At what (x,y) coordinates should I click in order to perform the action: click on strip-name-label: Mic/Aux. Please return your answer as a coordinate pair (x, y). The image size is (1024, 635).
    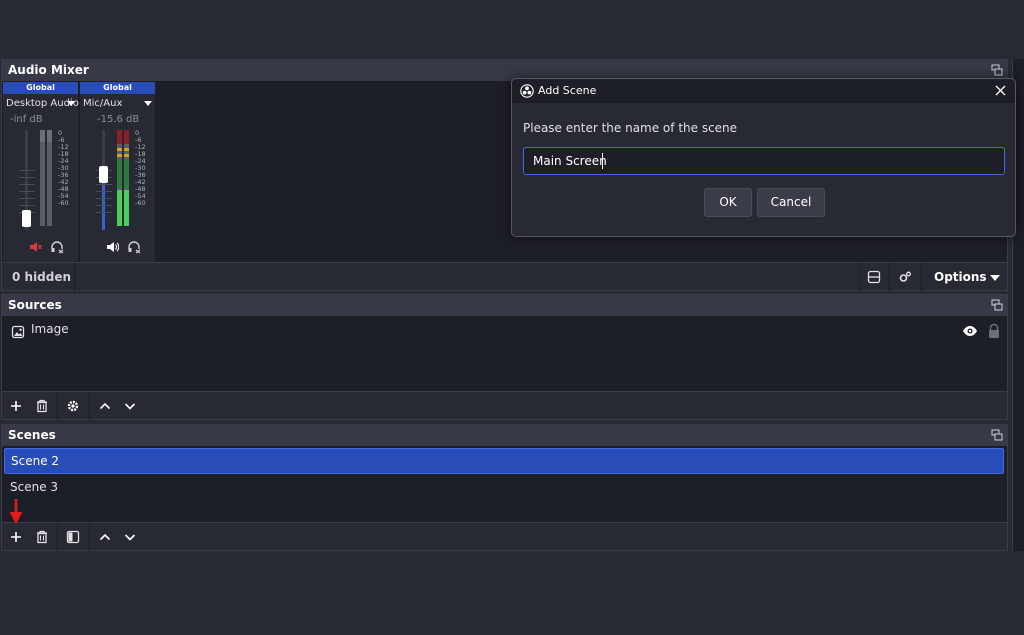
    Looking at the image, I should click on (103, 103).